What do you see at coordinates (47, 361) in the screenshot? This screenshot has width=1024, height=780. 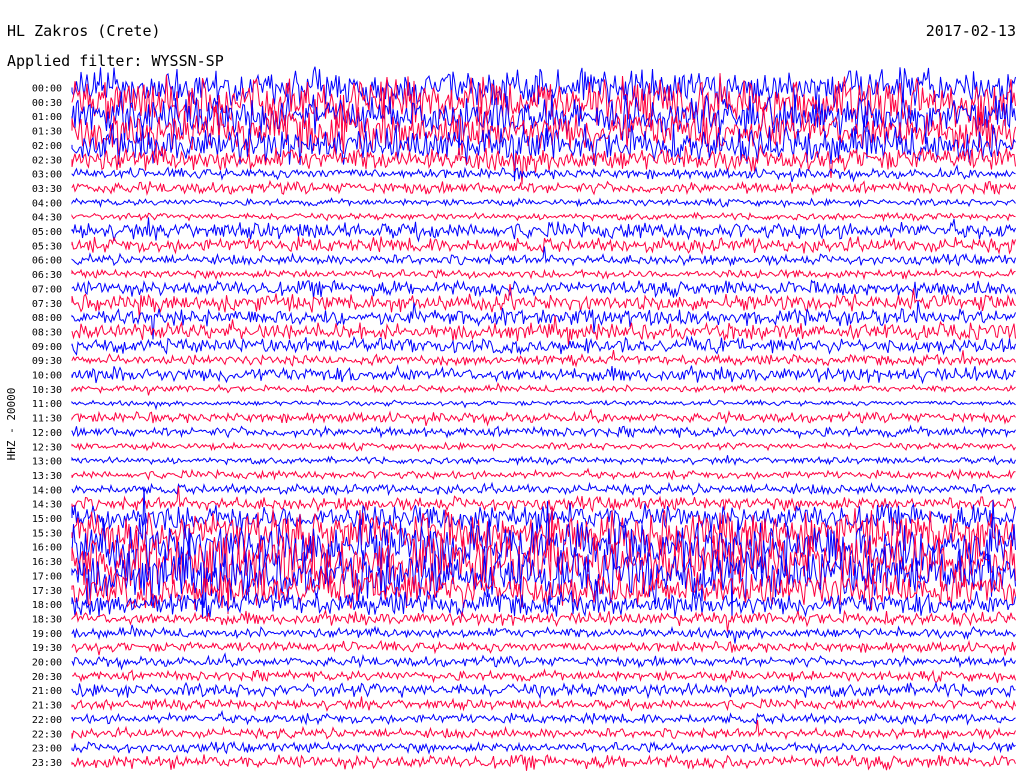 I see `row-time-label: 09:30` at bounding box center [47, 361].